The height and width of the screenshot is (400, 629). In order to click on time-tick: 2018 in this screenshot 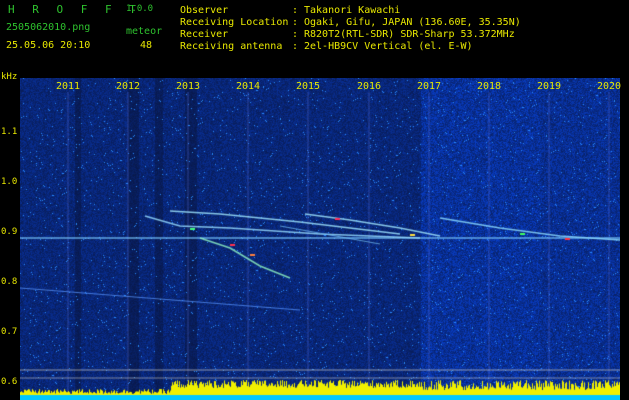, I will do `click(489, 86)`.